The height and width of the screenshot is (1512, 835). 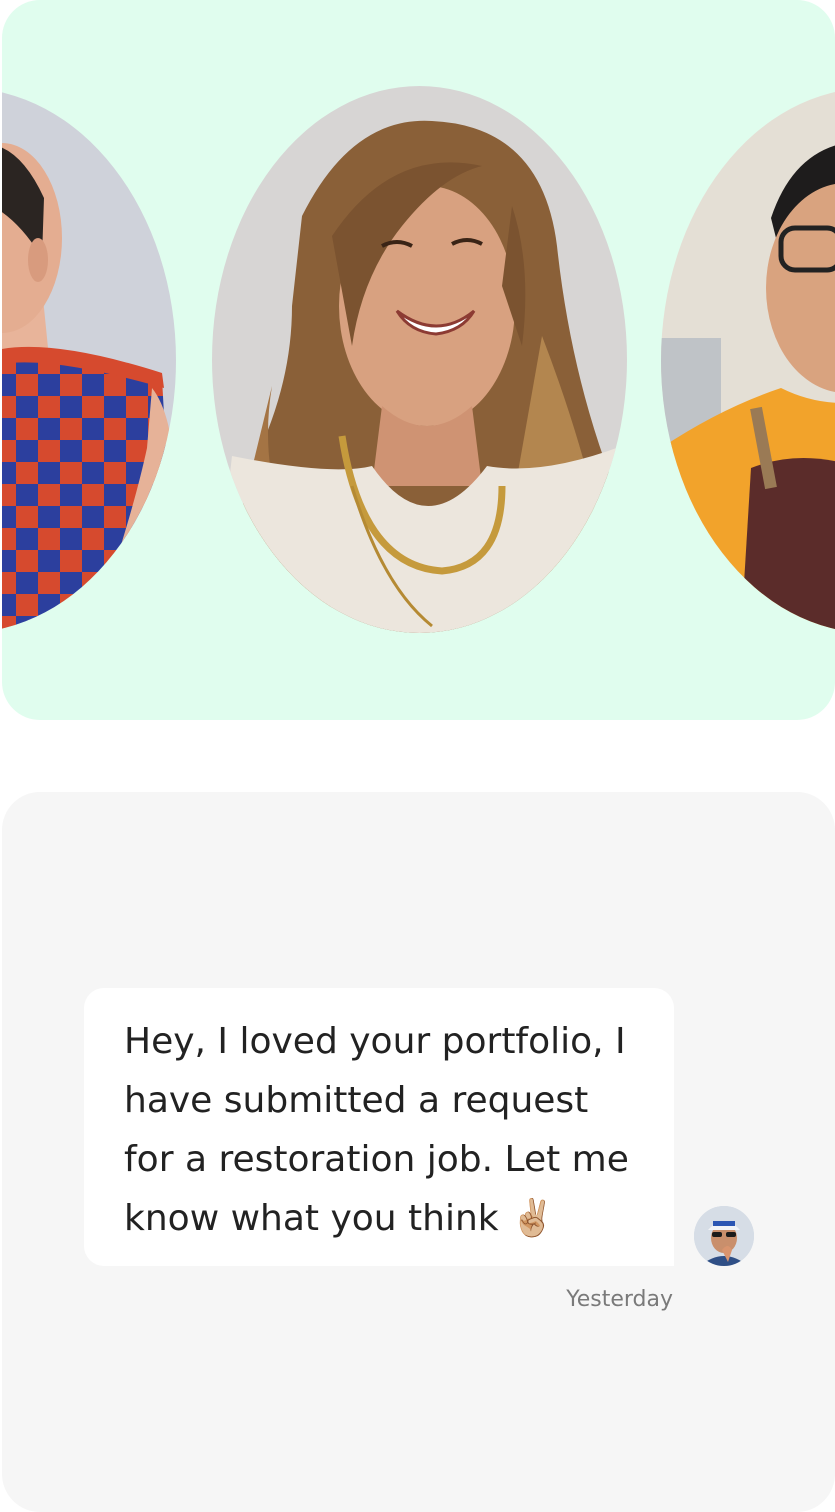 I want to click on portrait-checkered-top, so click(x=89, y=360).